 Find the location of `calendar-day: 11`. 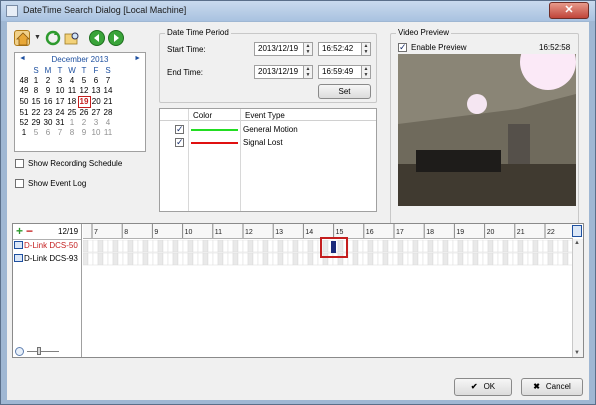

calendar-day: 11 is located at coordinates (72, 91).